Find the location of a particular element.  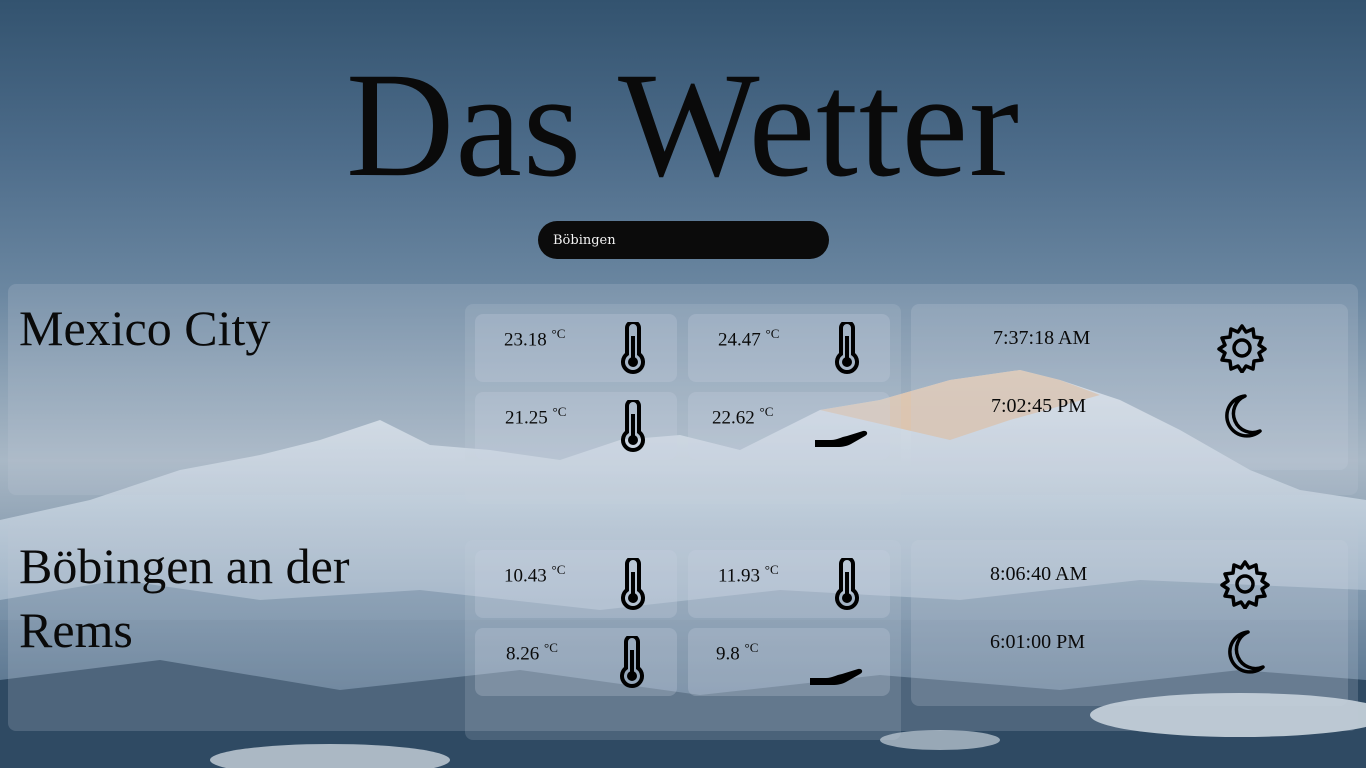

temperature-value: 22.62 is located at coordinates (733, 418).